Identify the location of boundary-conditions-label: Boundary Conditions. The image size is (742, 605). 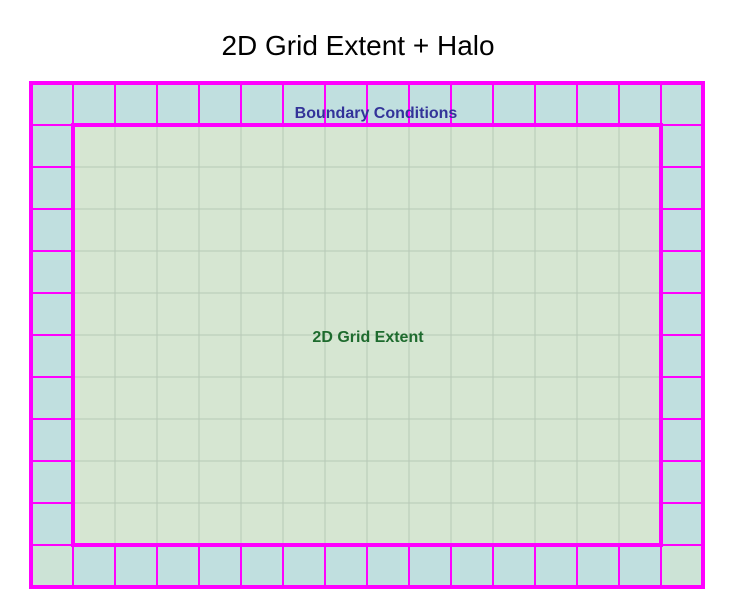
(376, 113).